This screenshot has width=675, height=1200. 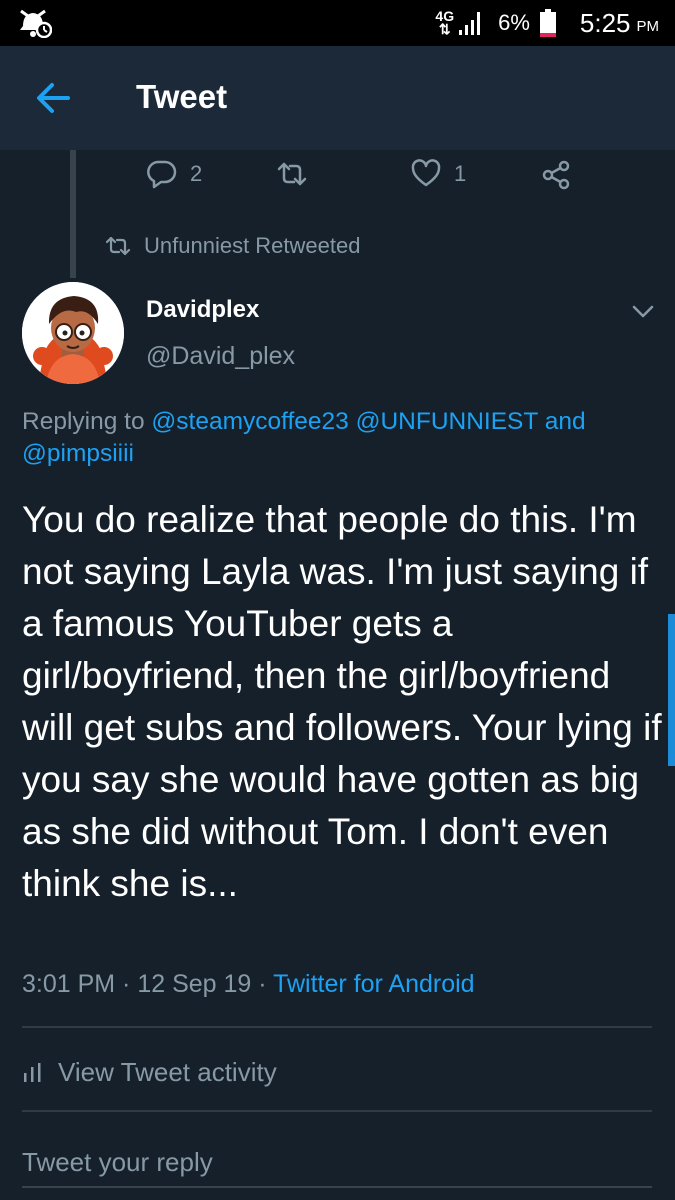 I want to click on author-display-name: Davidplex, so click(x=202, y=310).